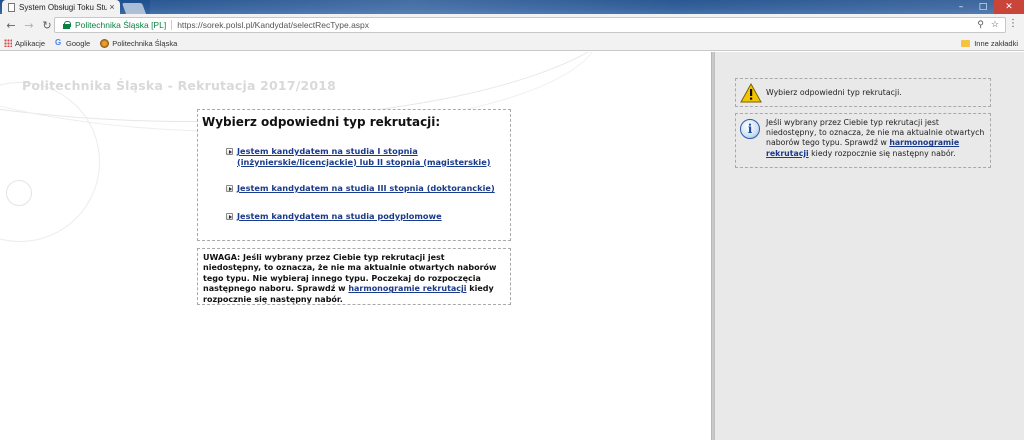  I want to click on bookmark-star-icon: ☆, so click(995, 24).